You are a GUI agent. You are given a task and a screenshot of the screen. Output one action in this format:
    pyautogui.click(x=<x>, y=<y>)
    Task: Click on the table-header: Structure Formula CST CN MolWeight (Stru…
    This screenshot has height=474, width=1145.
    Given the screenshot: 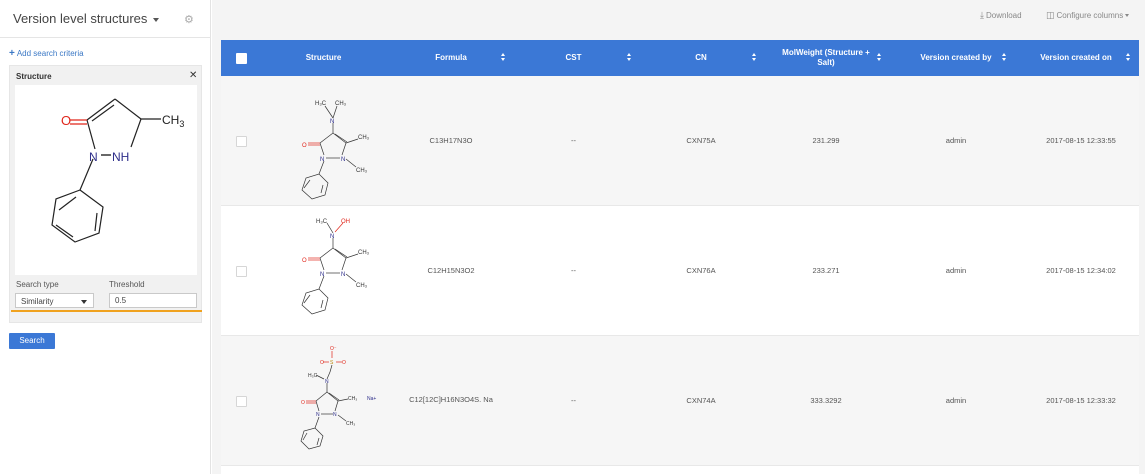 What is the action you would take?
    pyautogui.click(x=680, y=58)
    